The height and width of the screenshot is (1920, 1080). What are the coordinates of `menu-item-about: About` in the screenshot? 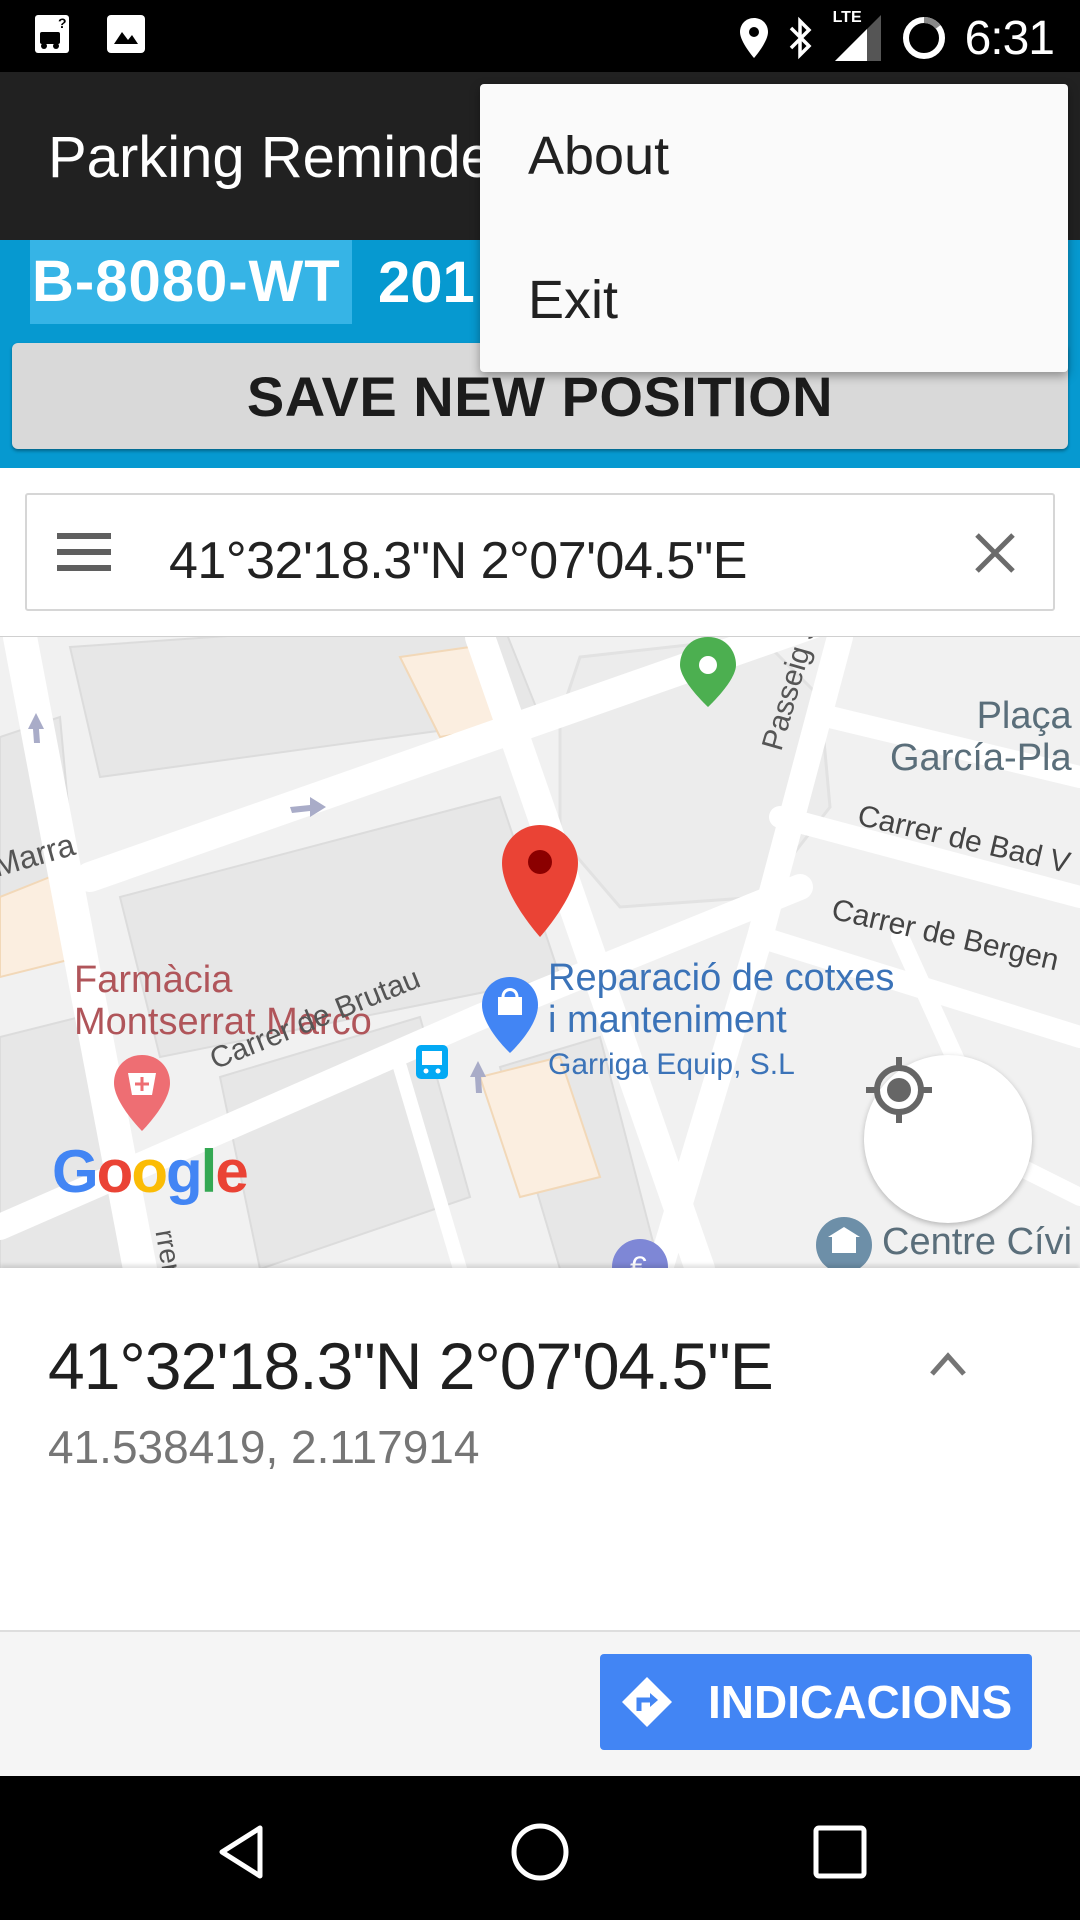 It's located at (774, 156).